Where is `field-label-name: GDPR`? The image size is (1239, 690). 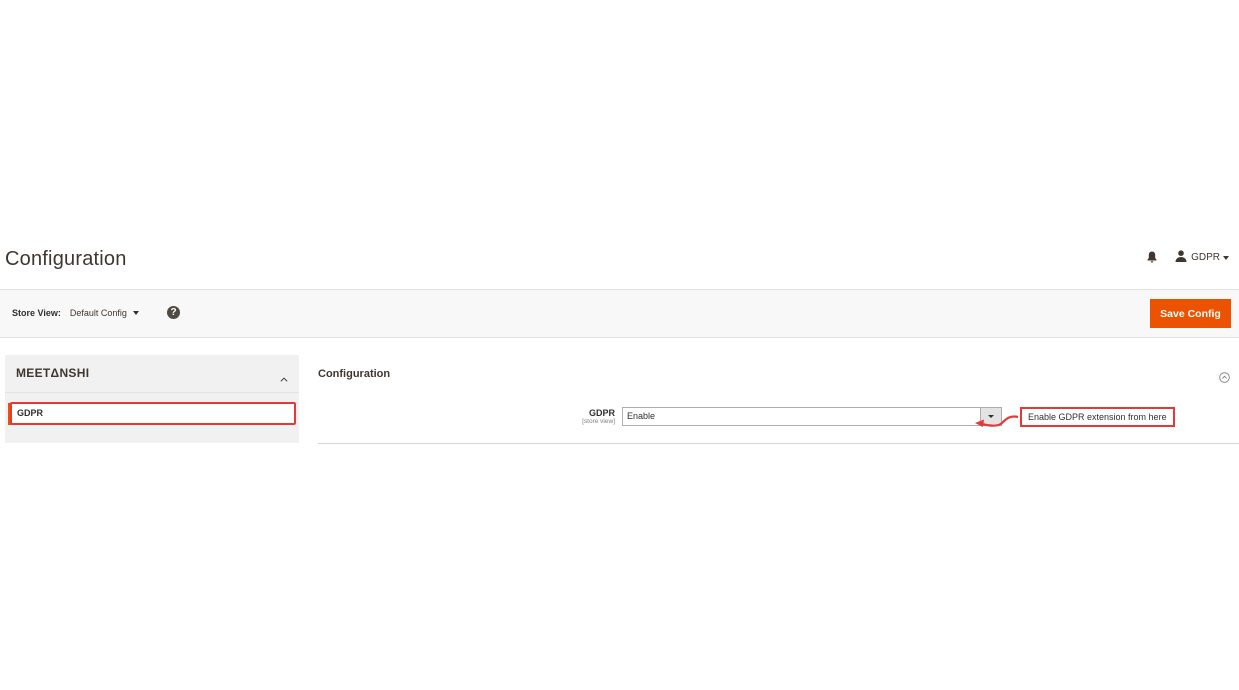
field-label-name: GDPR is located at coordinates (601, 413).